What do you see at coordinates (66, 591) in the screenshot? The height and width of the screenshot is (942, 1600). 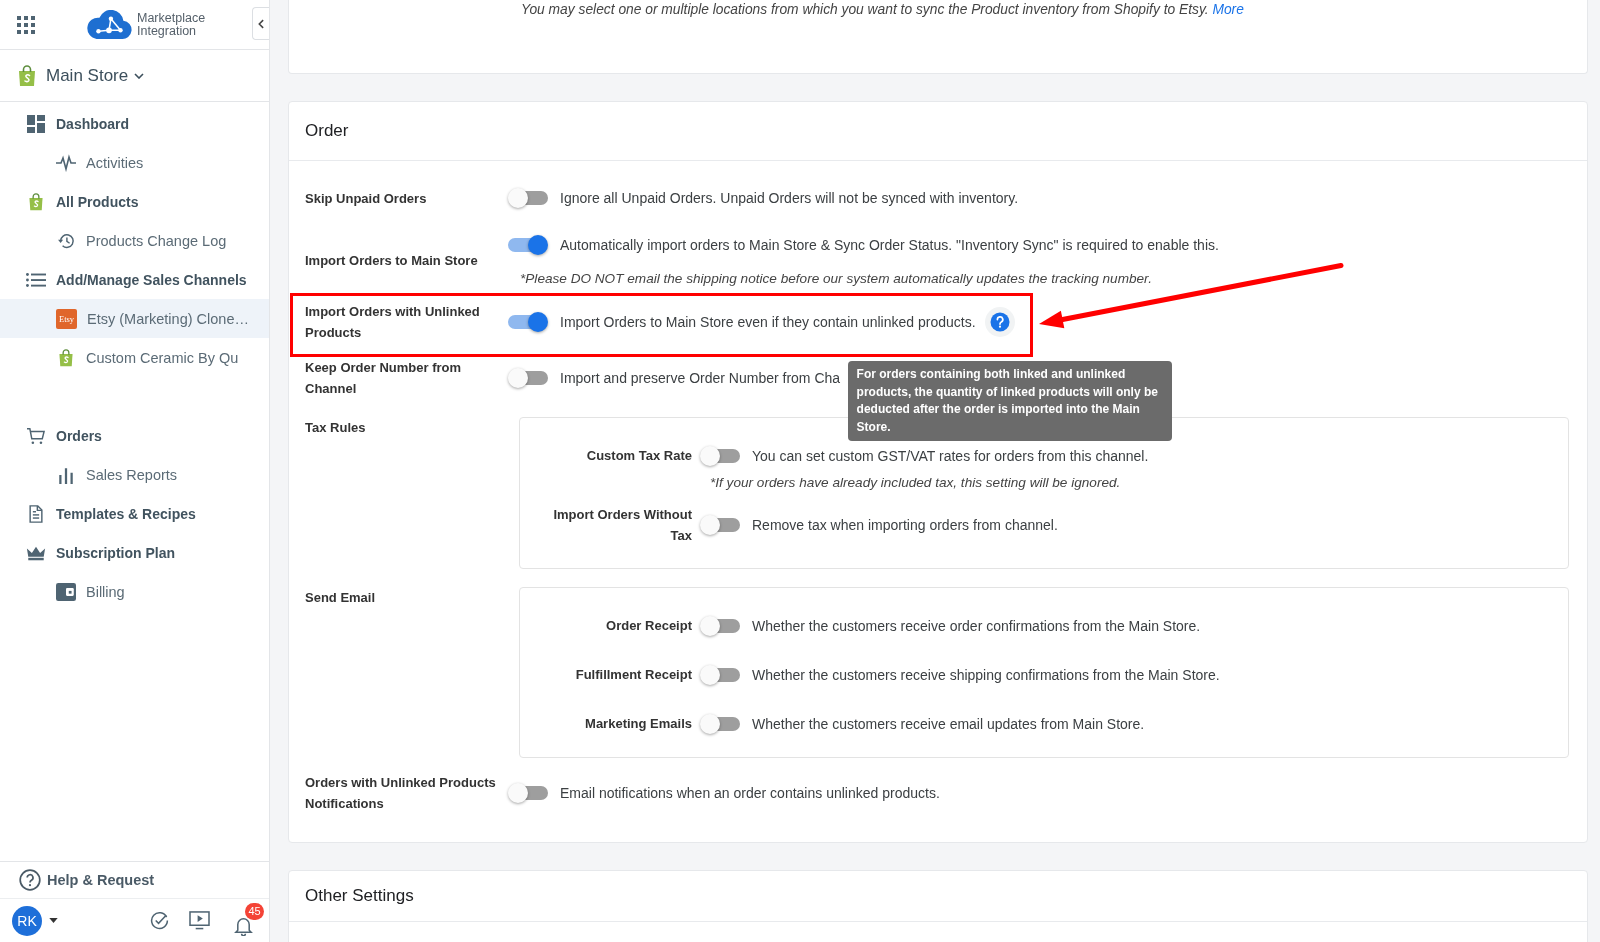 I see `wallet-icon` at bounding box center [66, 591].